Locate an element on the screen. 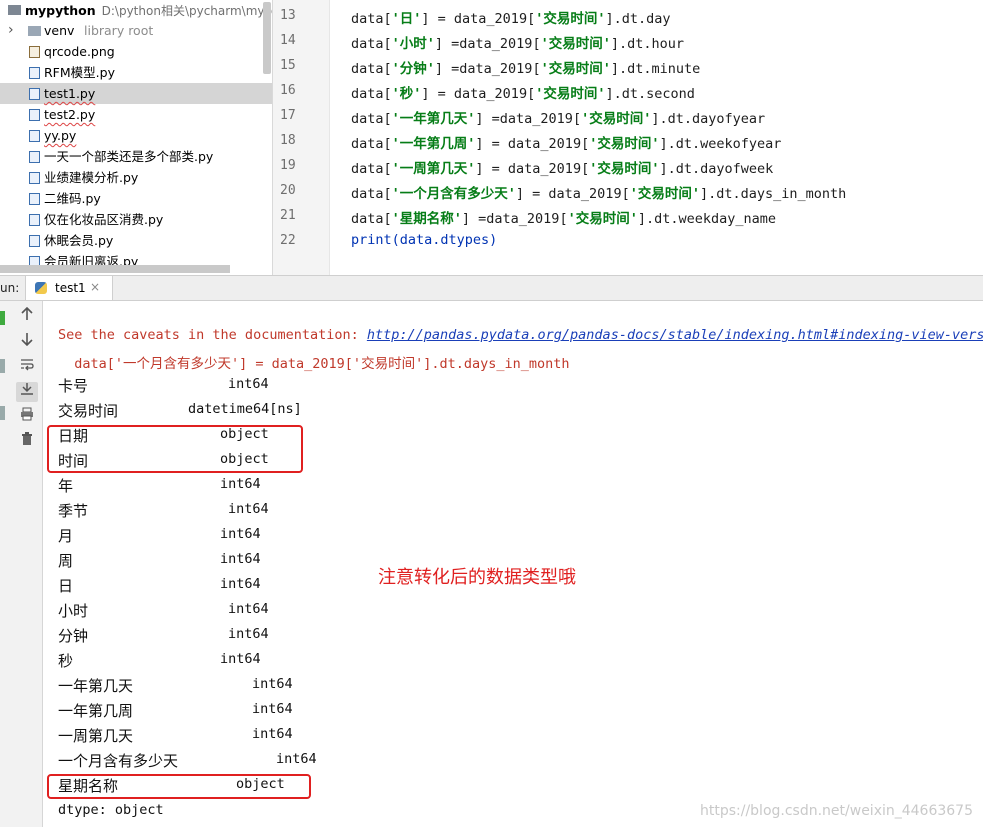  dtype-column-name: 卡号 is located at coordinates (73, 386).